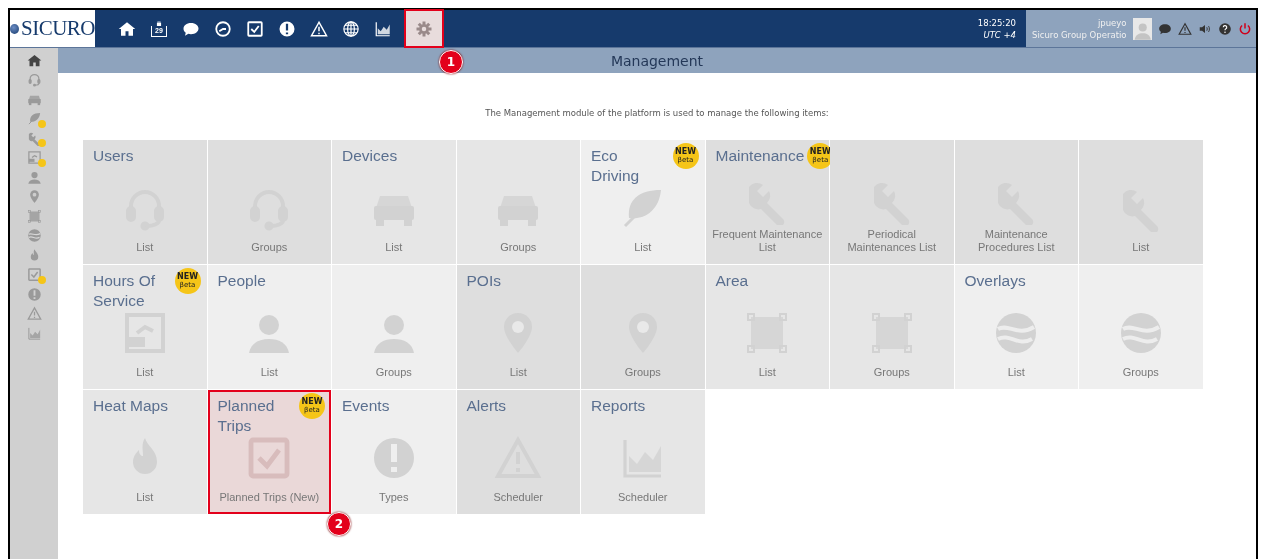 The image size is (1263, 559). I want to click on module-tile: People List, so click(269, 327).